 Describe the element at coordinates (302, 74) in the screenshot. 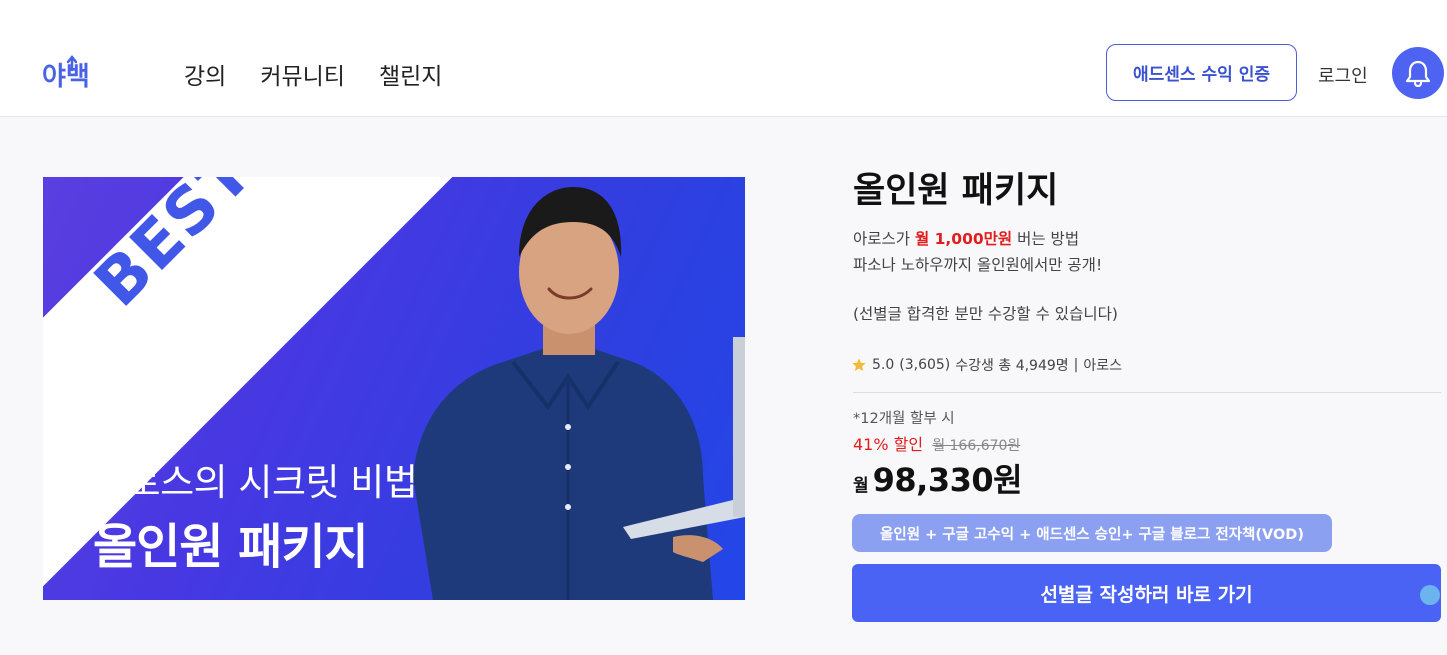

I see `nav-community: 커뮤니티` at that location.